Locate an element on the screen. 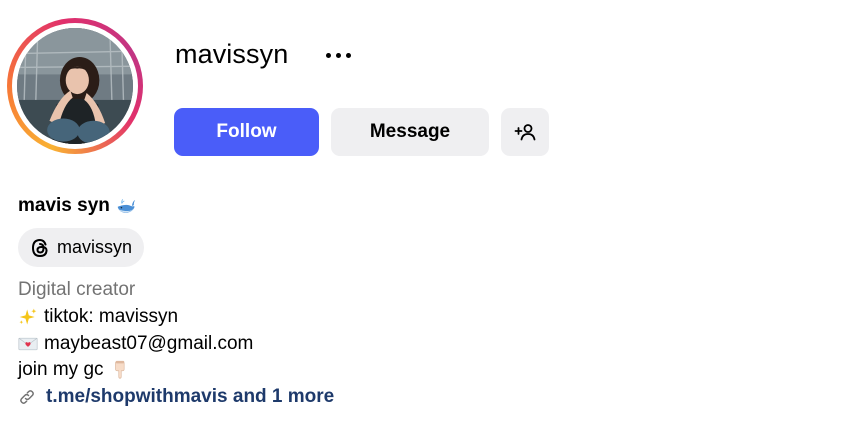  follow-button: Follow is located at coordinates (246, 132).